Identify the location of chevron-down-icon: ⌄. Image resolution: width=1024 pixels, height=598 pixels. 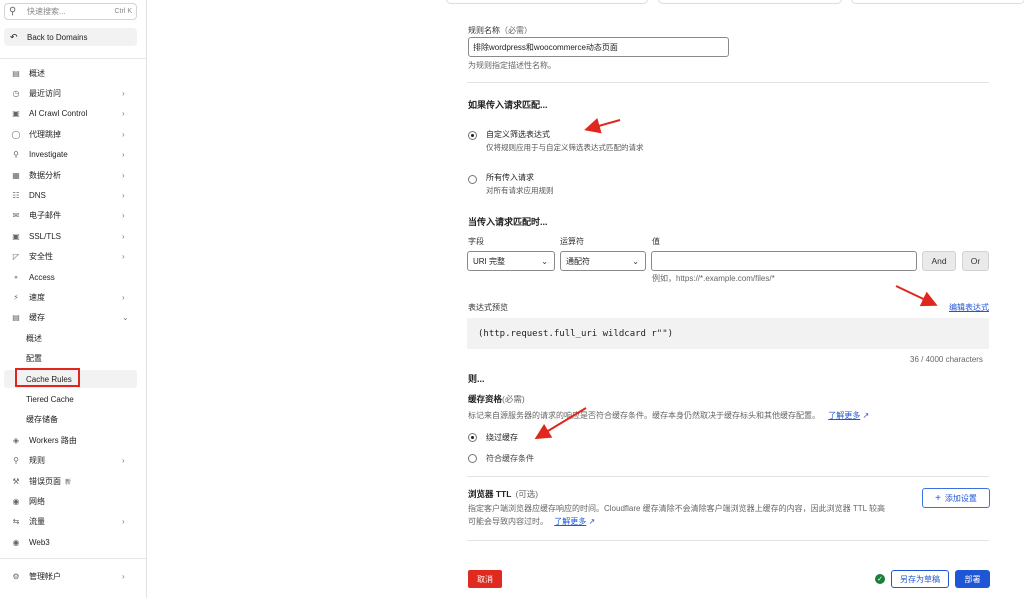
(544, 261).